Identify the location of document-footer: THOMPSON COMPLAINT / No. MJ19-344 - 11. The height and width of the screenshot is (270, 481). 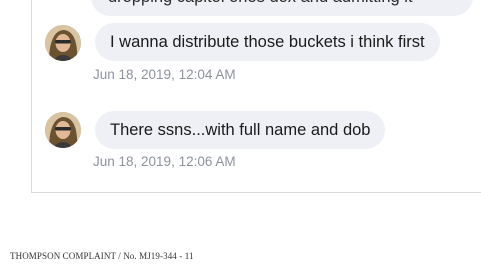
(102, 256).